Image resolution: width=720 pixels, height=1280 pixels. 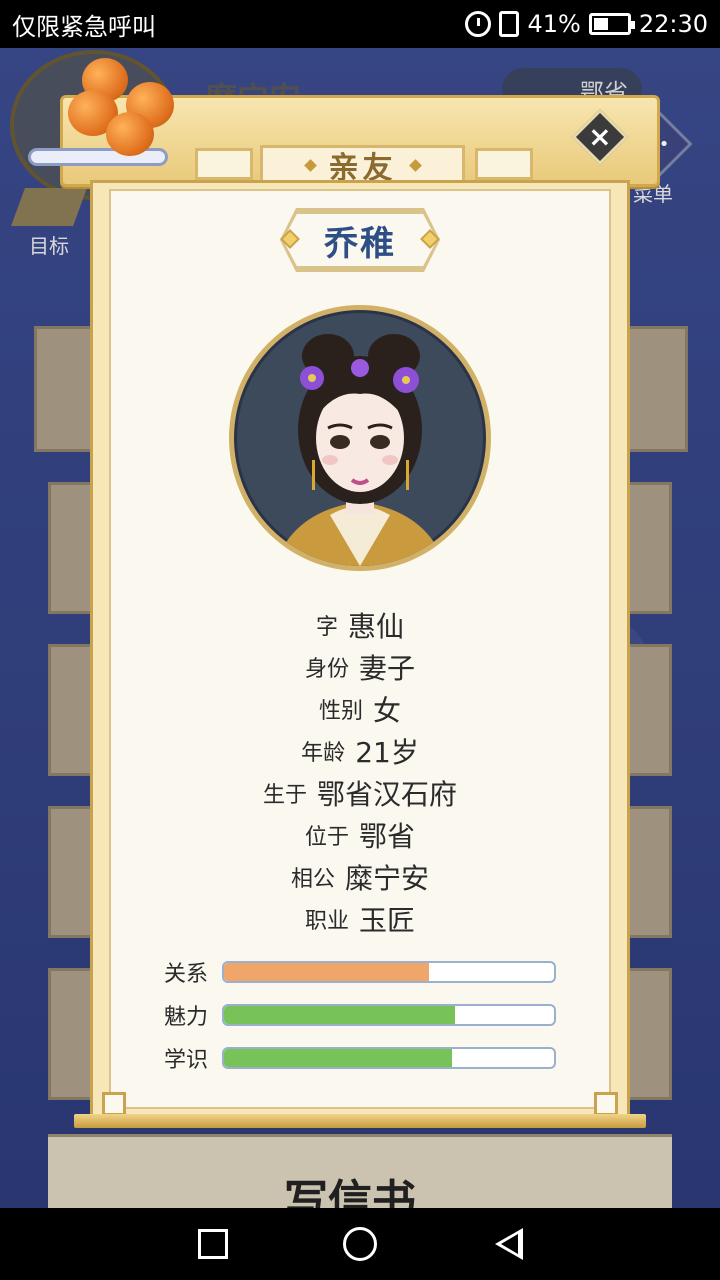 I want to click on home-button, so click(x=360, y=1244).